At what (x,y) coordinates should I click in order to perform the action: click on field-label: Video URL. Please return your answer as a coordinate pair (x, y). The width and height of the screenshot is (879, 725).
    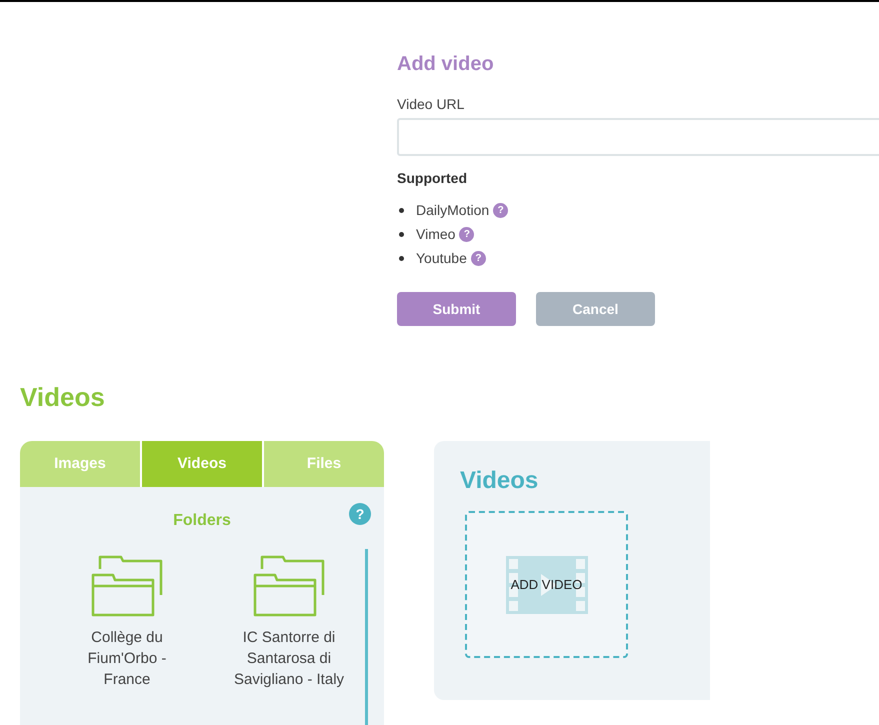
    Looking at the image, I should click on (431, 104).